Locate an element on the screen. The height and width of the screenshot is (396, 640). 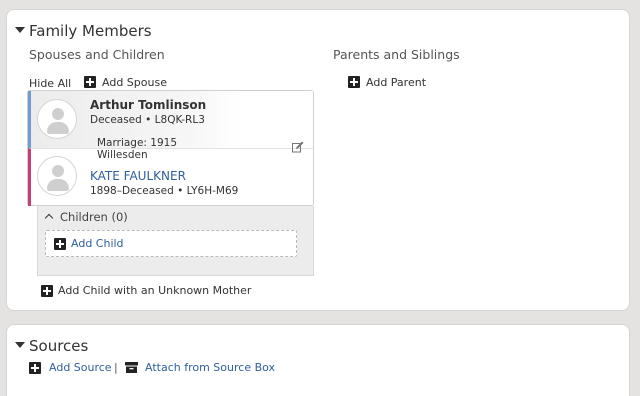
add-source-link: Add Source is located at coordinates (80, 367).